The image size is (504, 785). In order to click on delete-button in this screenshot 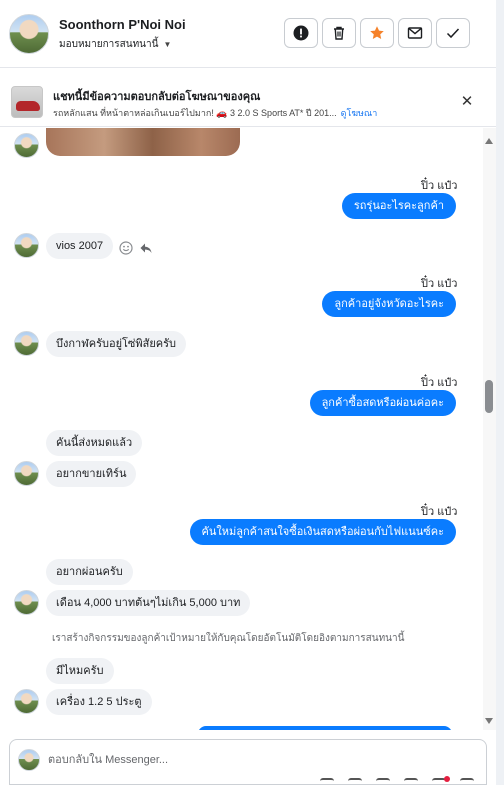, I will do `click(339, 33)`.